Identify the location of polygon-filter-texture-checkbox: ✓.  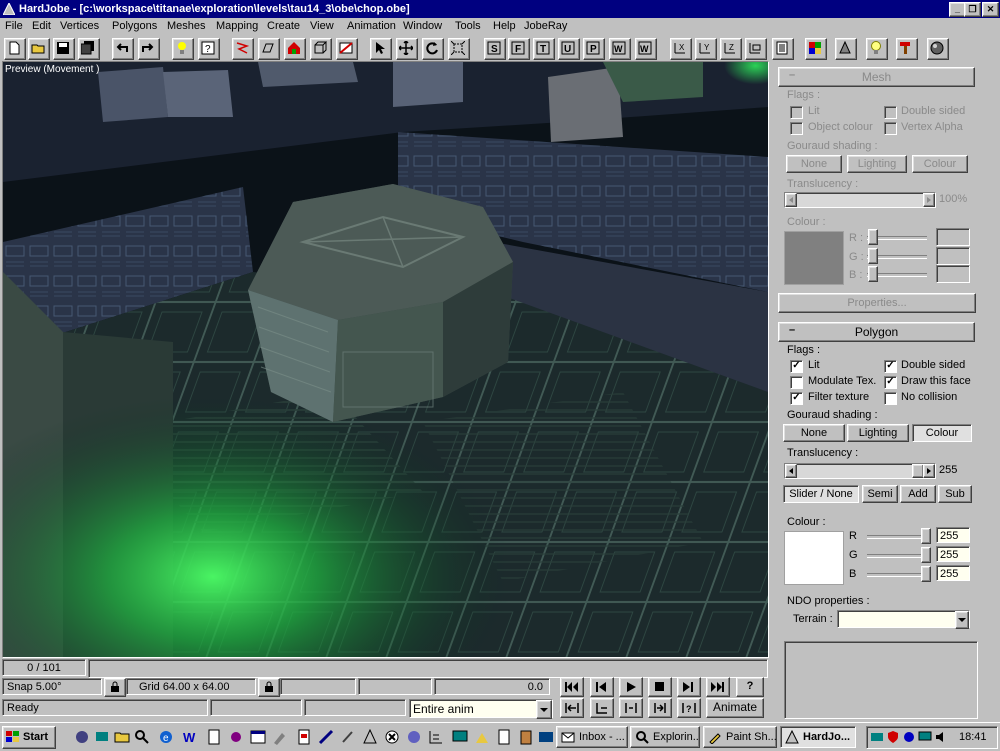
(796, 398).